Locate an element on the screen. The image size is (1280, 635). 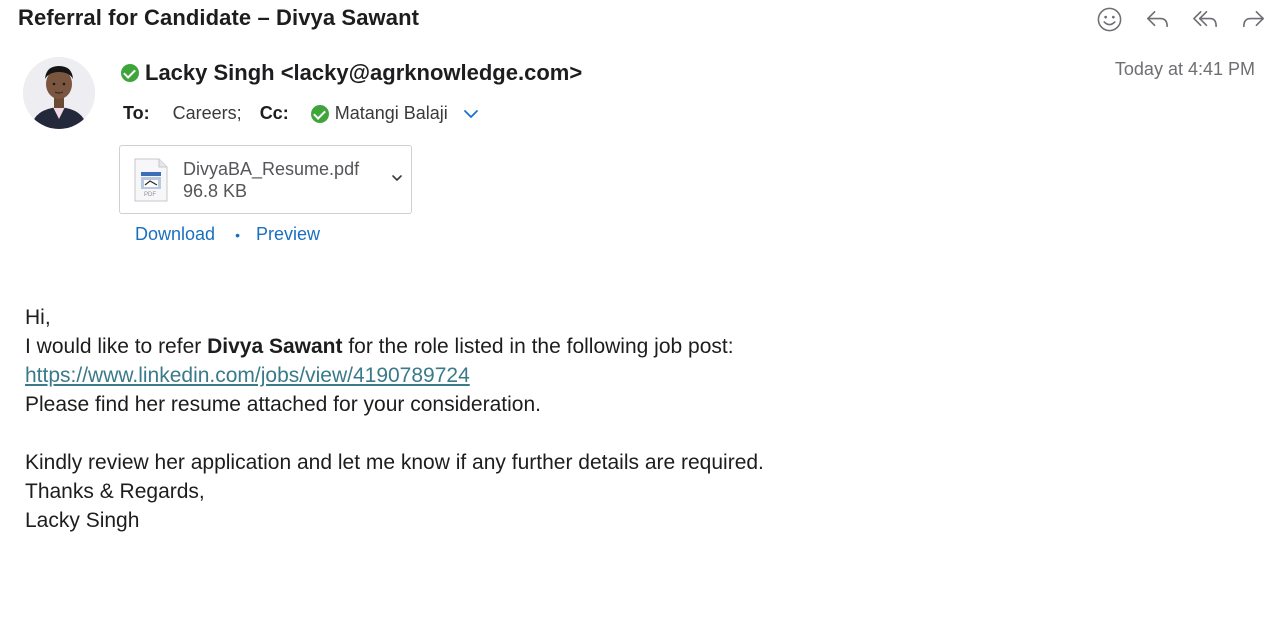
forward-icon is located at coordinates (1253, 18).